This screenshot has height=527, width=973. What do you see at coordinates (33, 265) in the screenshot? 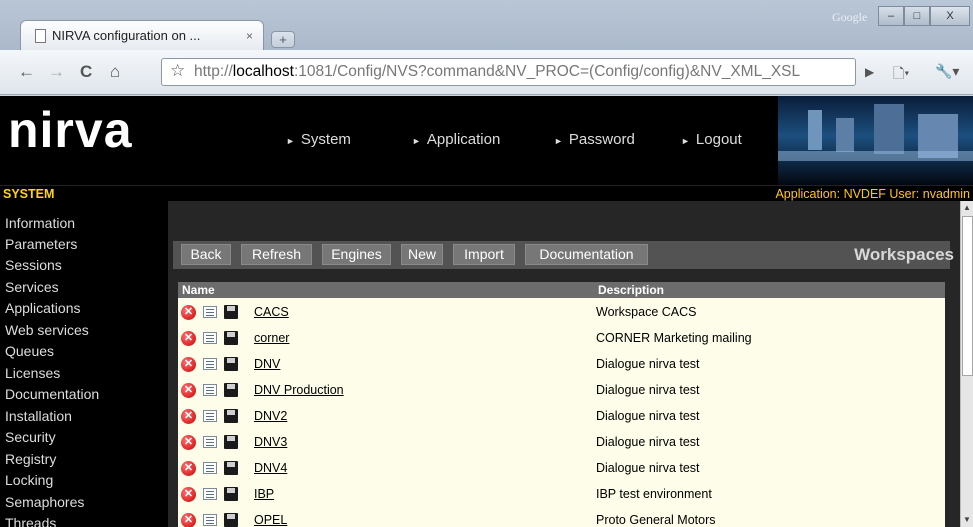
I see `sidebar-item-sessions: Sessions` at bounding box center [33, 265].